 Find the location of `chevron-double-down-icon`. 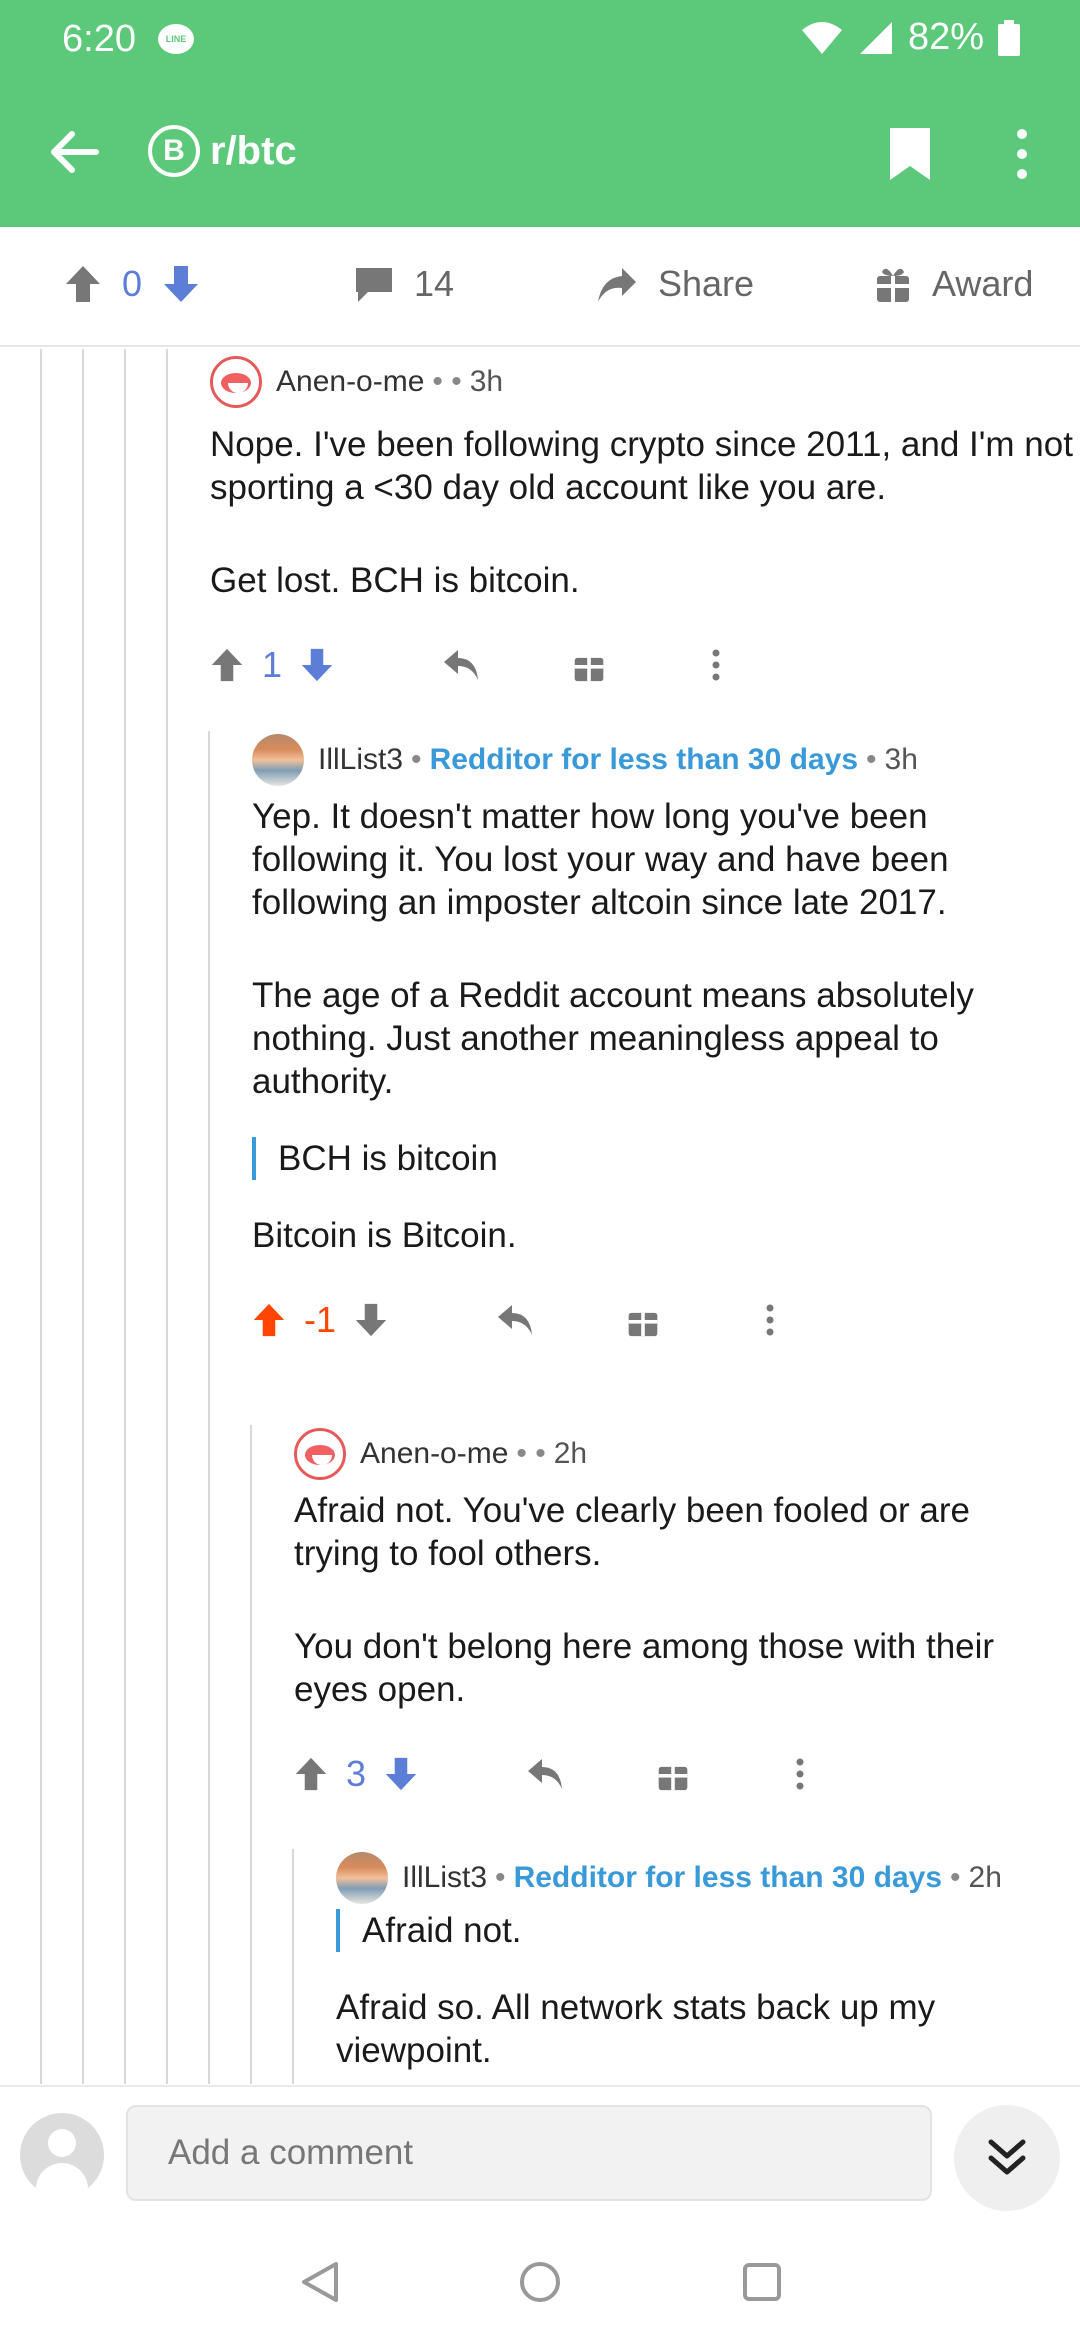

chevron-double-down-icon is located at coordinates (1007, 2157).